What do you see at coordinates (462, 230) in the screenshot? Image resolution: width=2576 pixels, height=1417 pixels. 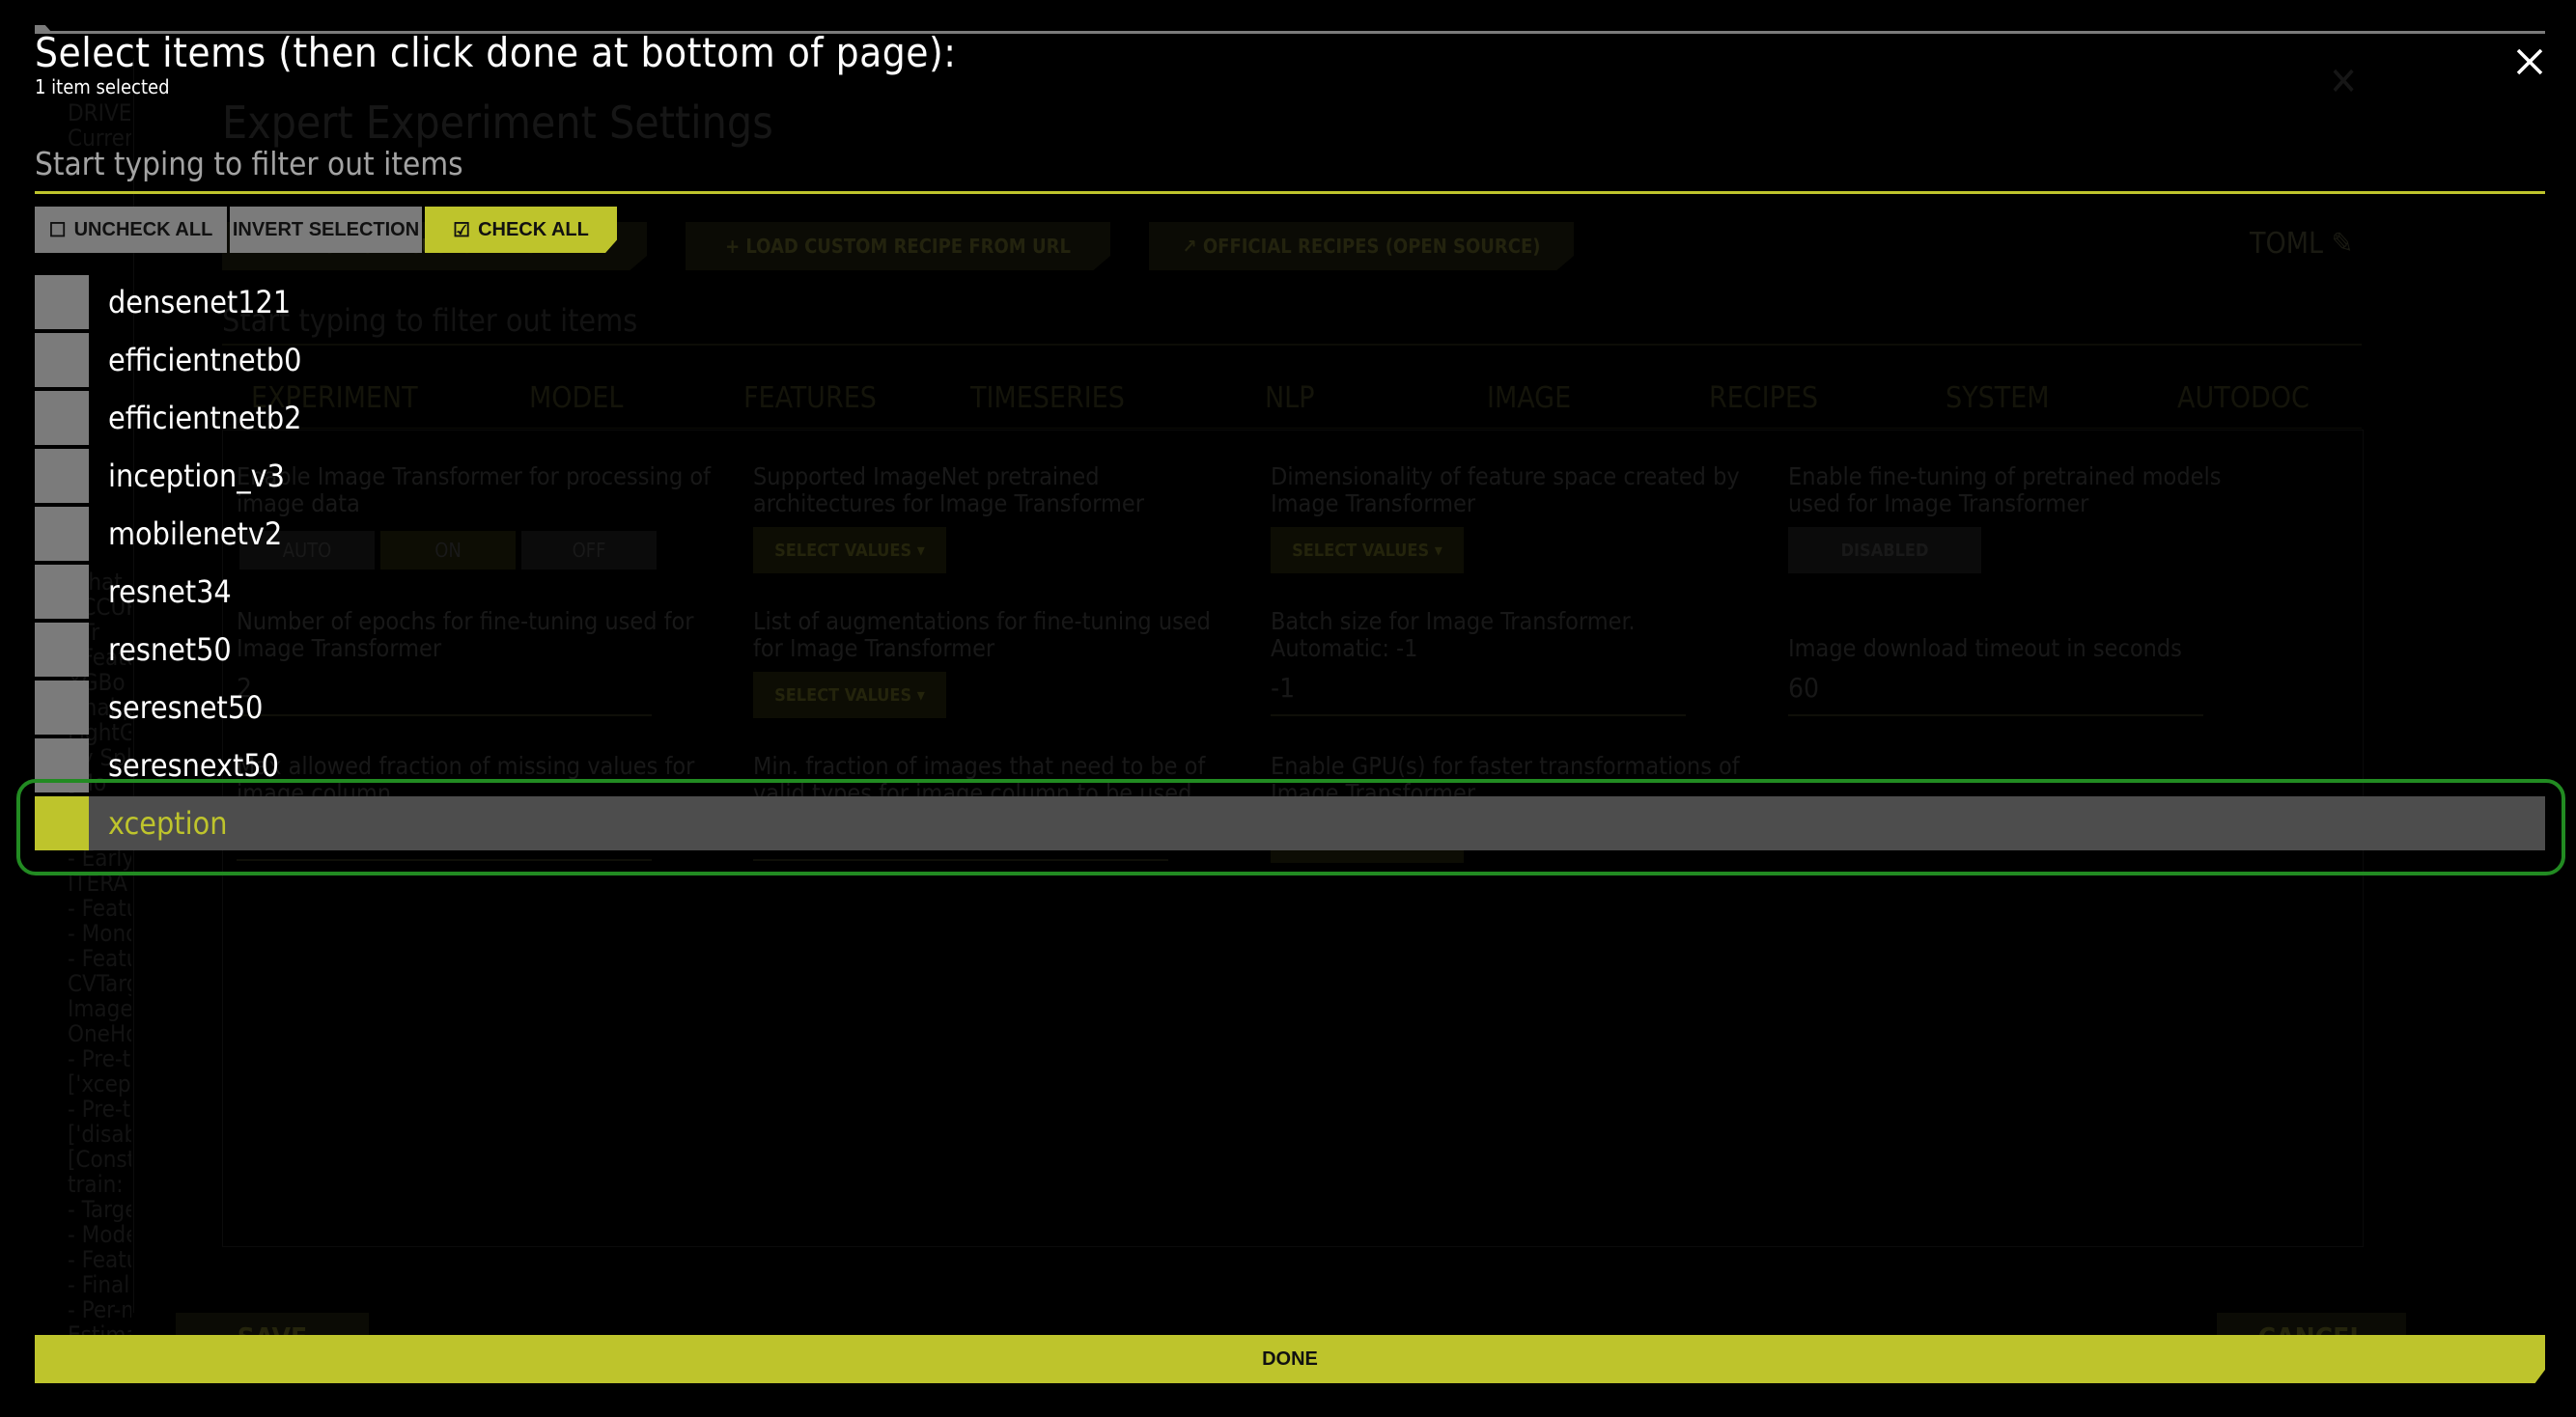 I see `checked-checkbox-icon: ☑` at bounding box center [462, 230].